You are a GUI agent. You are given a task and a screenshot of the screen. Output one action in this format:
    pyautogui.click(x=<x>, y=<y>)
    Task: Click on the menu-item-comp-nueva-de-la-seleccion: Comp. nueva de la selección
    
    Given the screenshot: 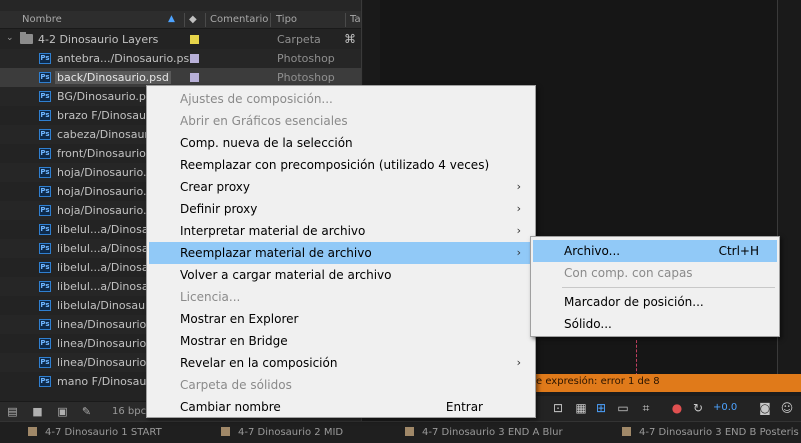 What is the action you would take?
    pyautogui.click(x=341, y=143)
    